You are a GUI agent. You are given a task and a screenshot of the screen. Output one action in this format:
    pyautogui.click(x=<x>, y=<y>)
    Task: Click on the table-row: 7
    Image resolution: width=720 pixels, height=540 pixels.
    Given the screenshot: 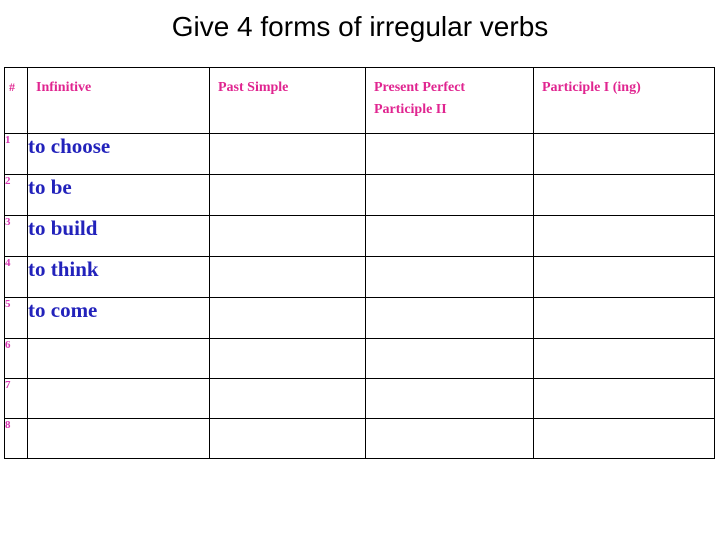 What is the action you would take?
    pyautogui.click(x=359, y=398)
    